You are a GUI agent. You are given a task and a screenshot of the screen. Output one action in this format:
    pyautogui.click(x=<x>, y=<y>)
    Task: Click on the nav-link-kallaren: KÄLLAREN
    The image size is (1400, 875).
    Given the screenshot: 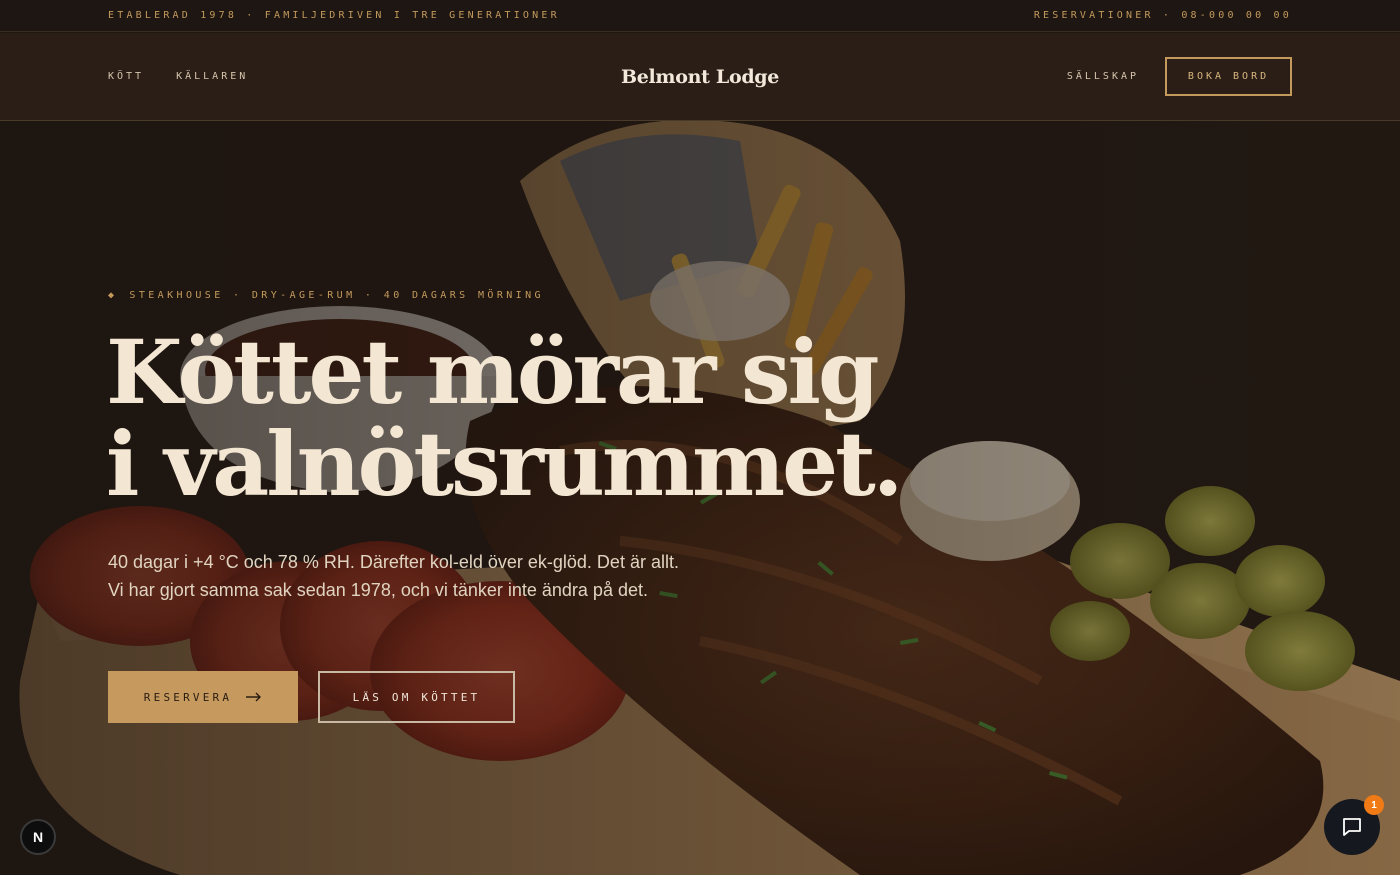 What is the action you would take?
    pyautogui.click(x=212, y=76)
    